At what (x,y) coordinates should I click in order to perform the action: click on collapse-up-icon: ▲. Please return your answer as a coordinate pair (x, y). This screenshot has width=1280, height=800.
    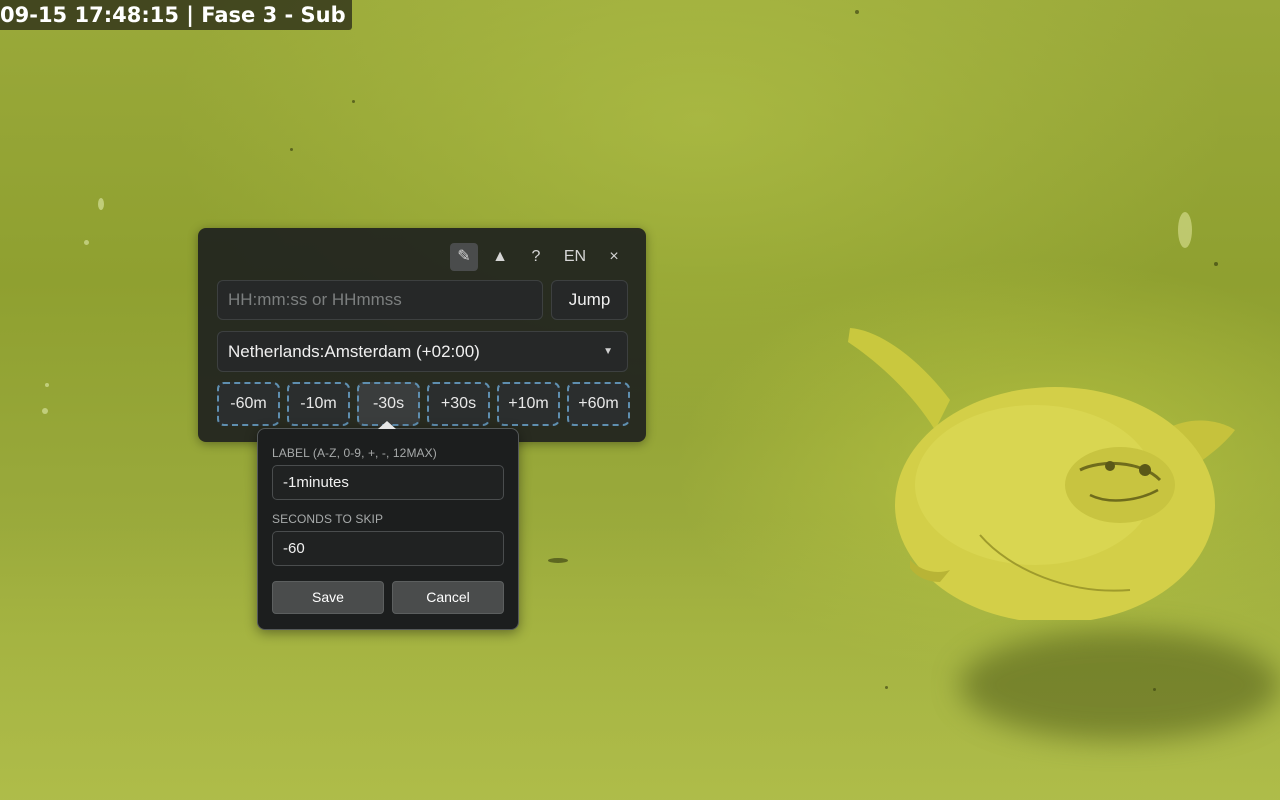
    Looking at the image, I should click on (500, 257).